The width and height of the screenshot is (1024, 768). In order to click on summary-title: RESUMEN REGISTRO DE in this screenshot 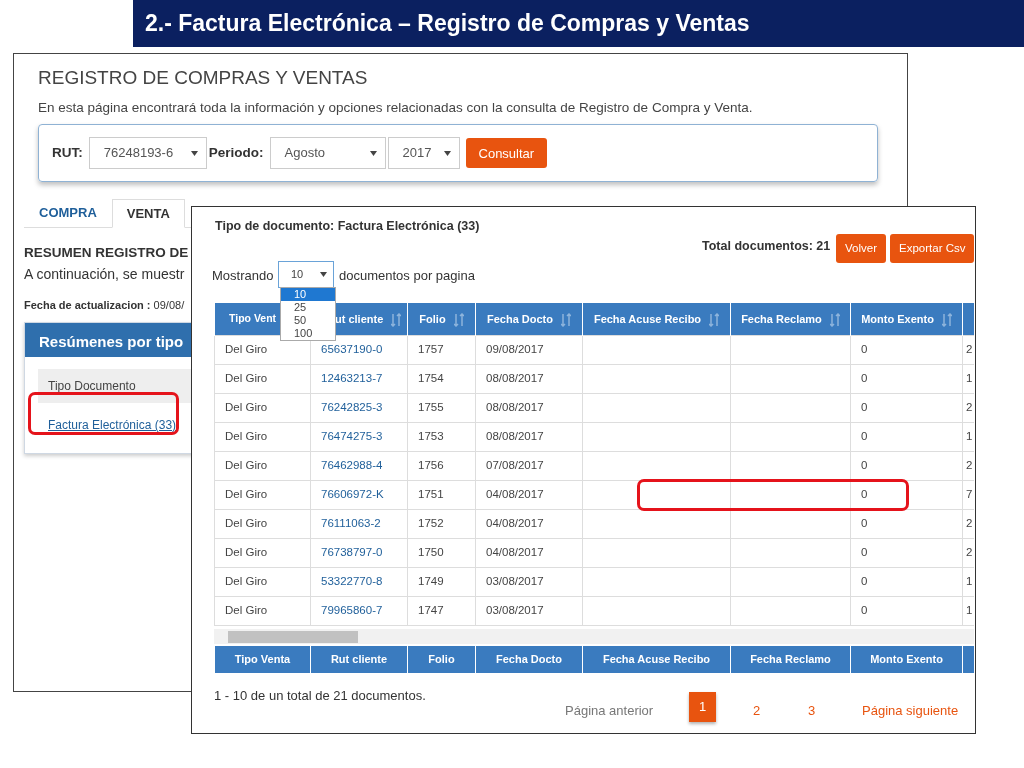, I will do `click(106, 253)`.